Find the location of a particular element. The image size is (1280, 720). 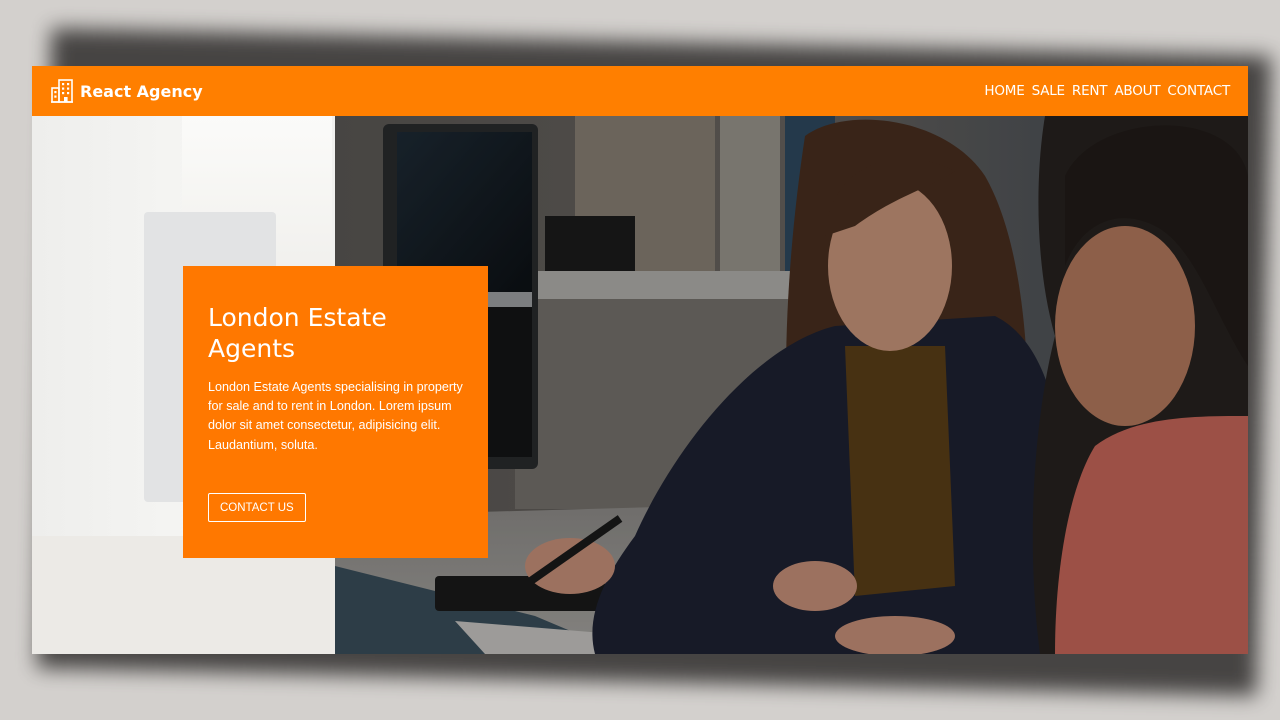

nav-home: HOME is located at coordinates (1004, 91).